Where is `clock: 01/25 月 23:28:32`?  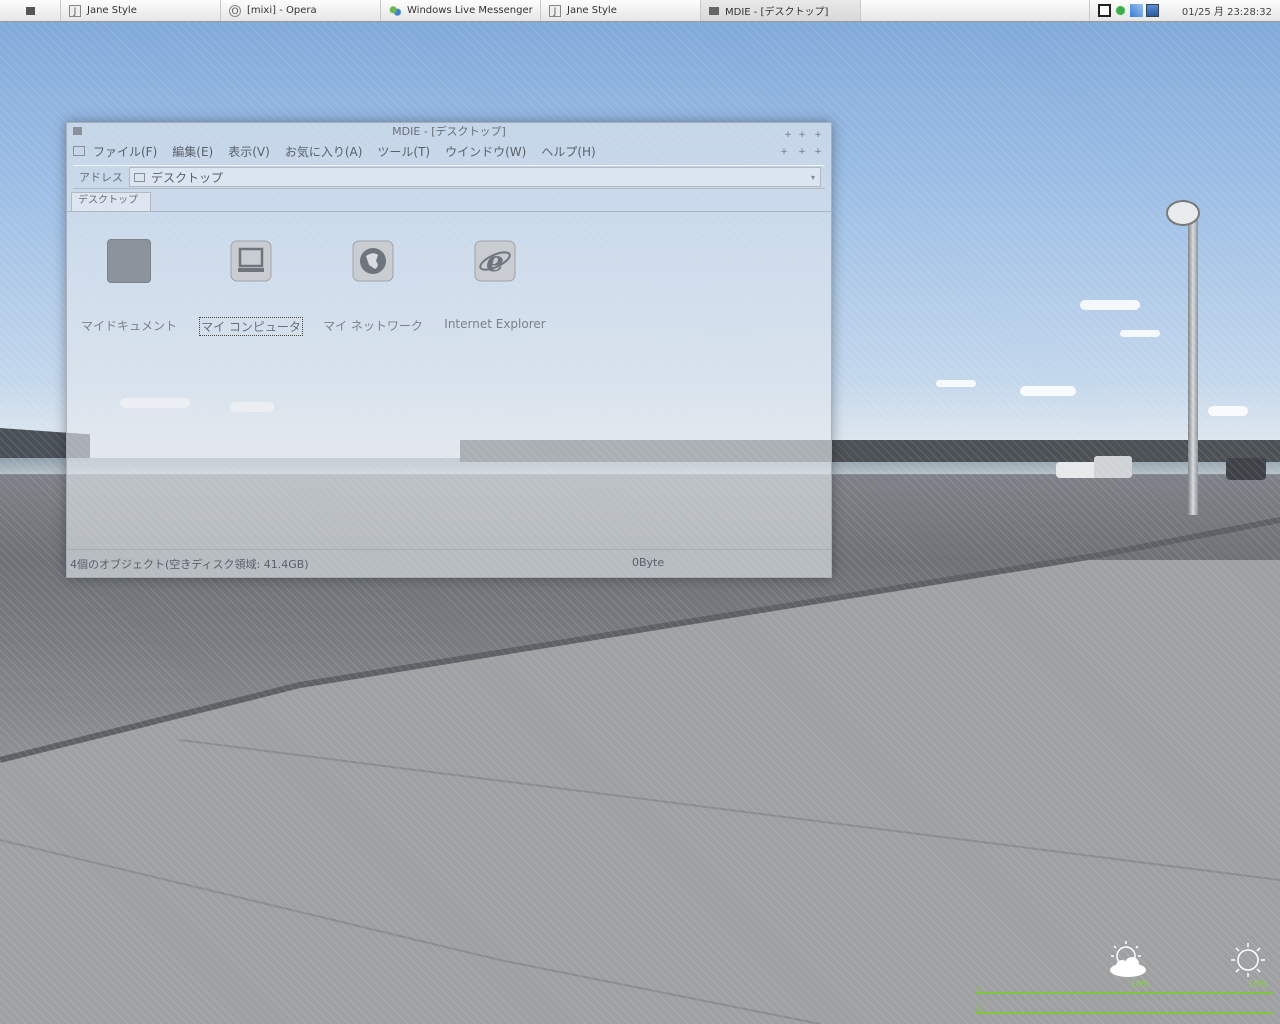 clock: 01/25 月 23:28:32 is located at coordinates (1227, 10).